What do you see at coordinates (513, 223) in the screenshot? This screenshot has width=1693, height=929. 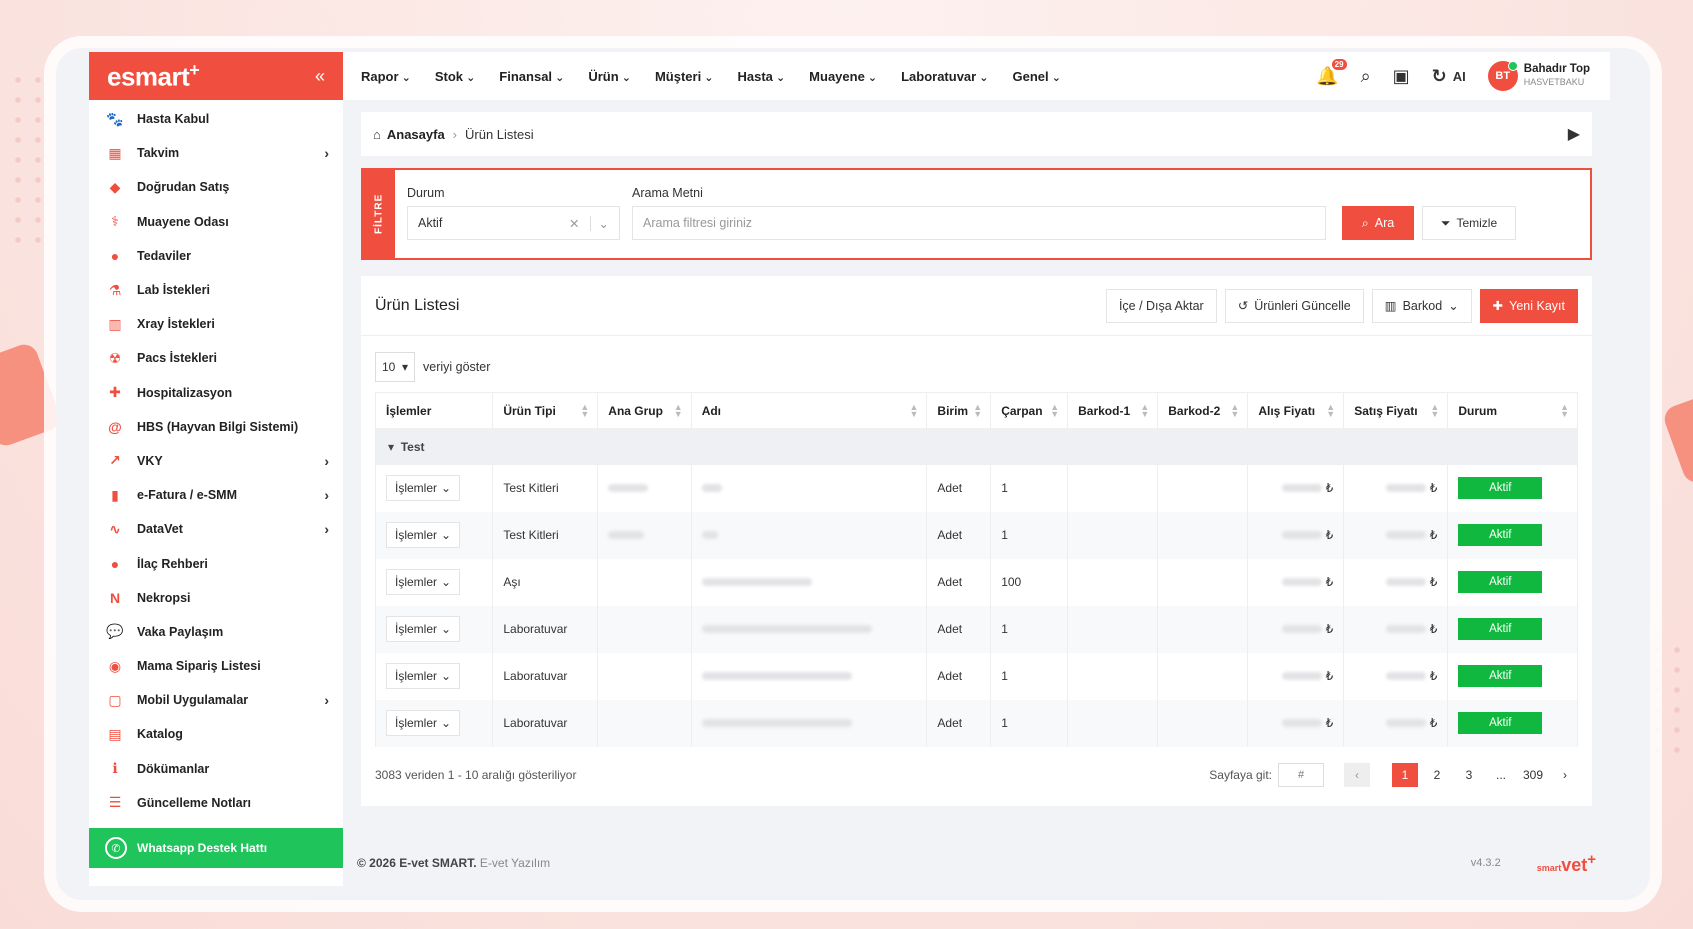 I see `durum-select: Aktif ✕ ⌄` at bounding box center [513, 223].